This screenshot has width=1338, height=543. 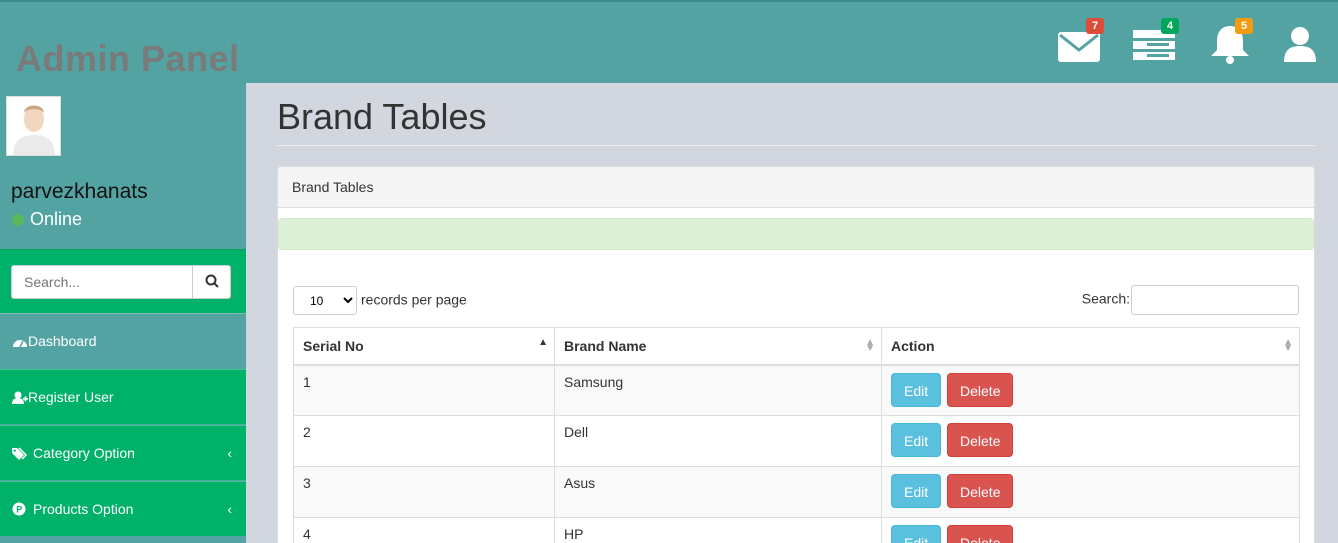 What do you see at coordinates (1300, 44) in the screenshot?
I see `user-icon` at bounding box center [1300, 44].